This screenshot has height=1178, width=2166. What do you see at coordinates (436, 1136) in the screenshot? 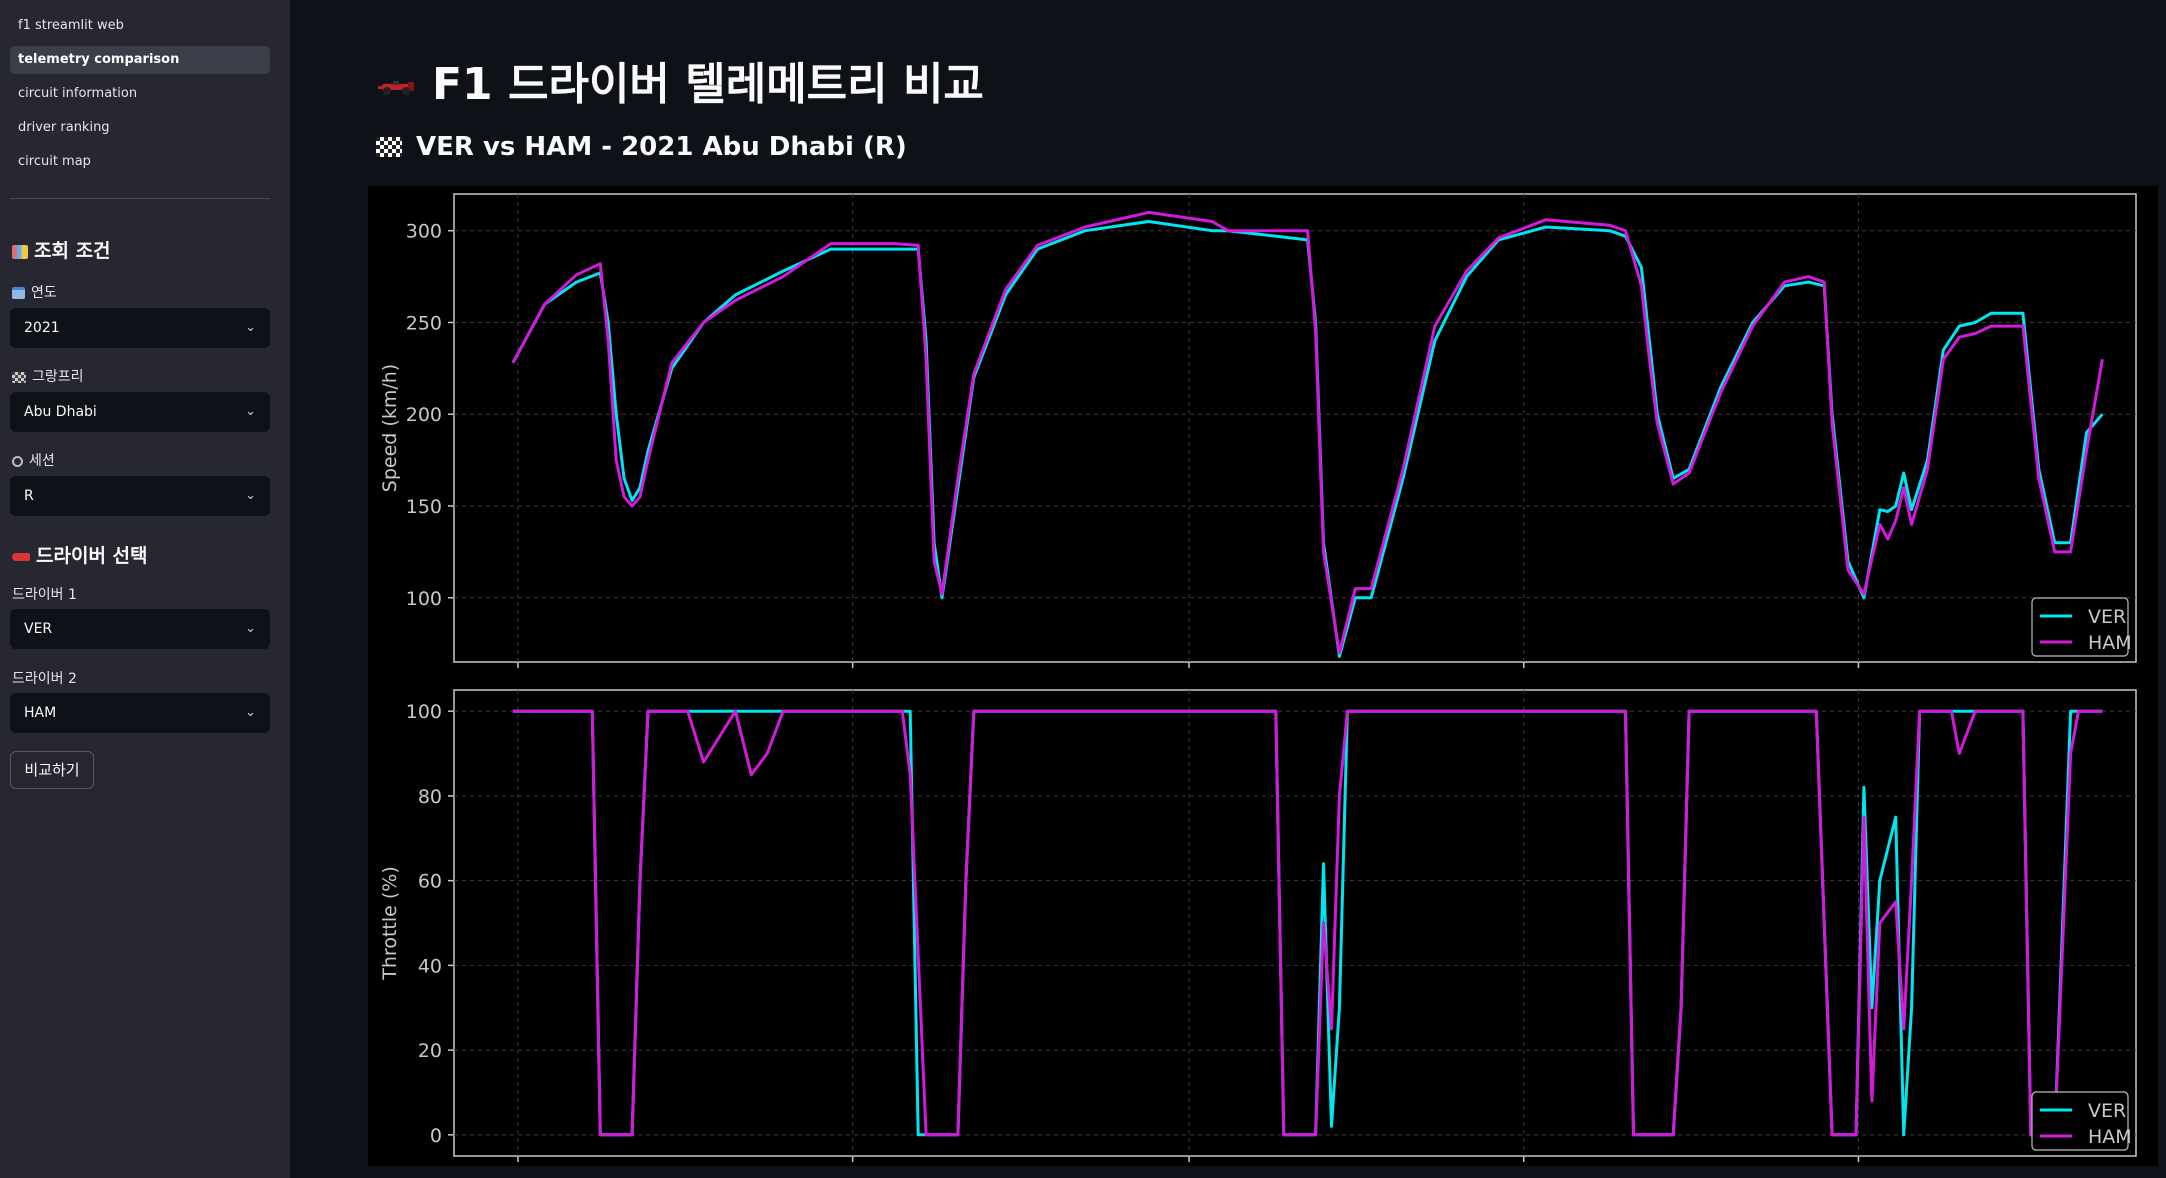
I see `y-tick-label: 0` at bounding box center [436, 1136].